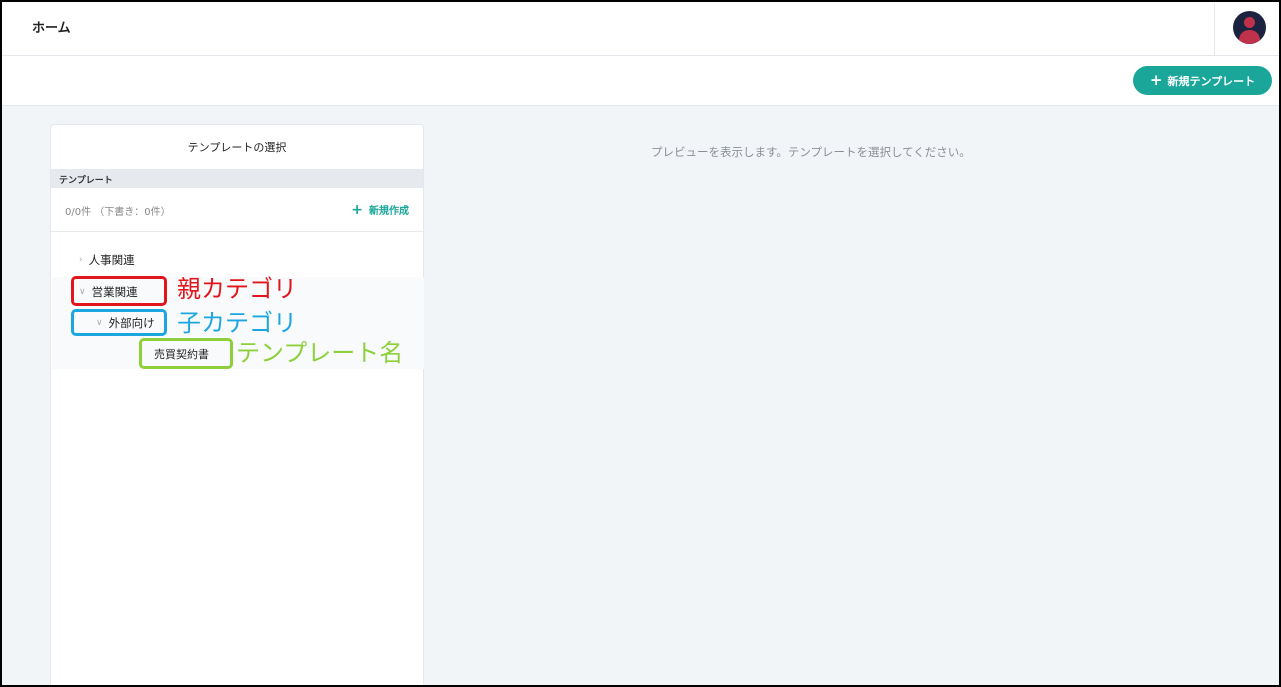 The height and width of the screenshot is (687, 1281). Describe the element at coordinates (86, 181) in the screenshot. I see `section-label: テンプレート` at that location.